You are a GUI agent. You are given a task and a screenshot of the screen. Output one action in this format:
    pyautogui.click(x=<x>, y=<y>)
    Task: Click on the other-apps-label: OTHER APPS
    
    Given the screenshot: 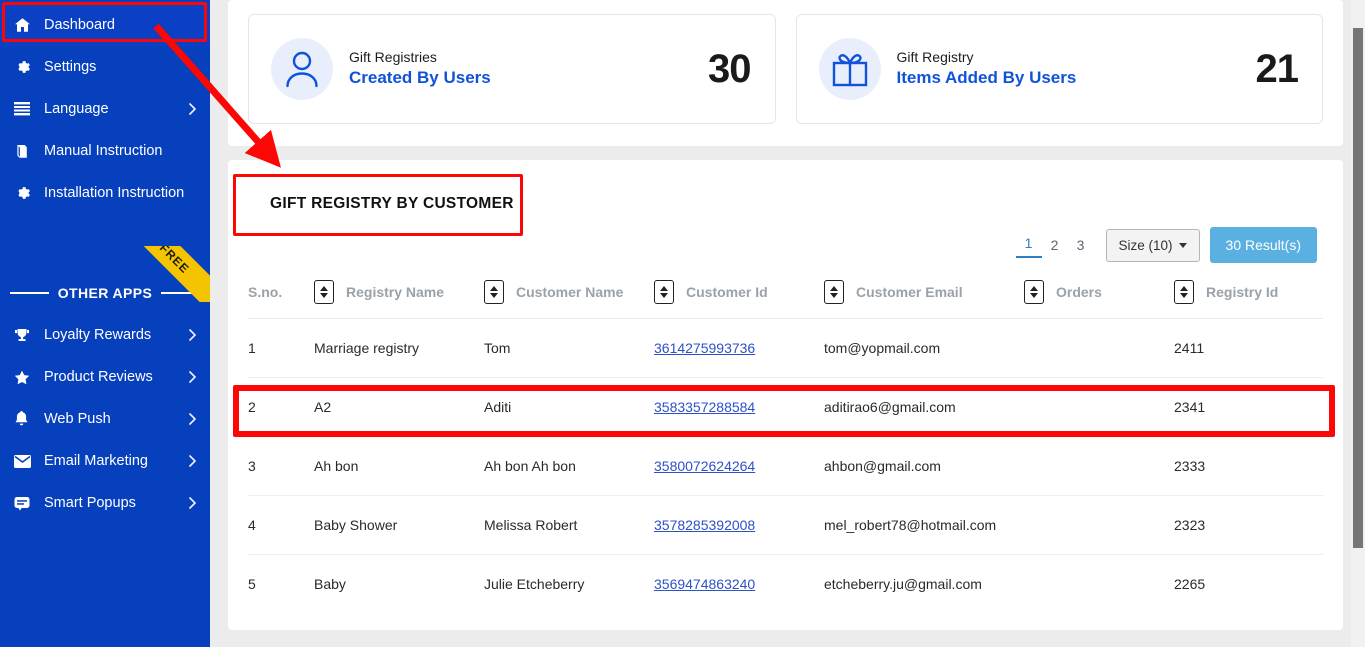 What is the action you would take?
    pyautogui.click(x=105, y=293)
    